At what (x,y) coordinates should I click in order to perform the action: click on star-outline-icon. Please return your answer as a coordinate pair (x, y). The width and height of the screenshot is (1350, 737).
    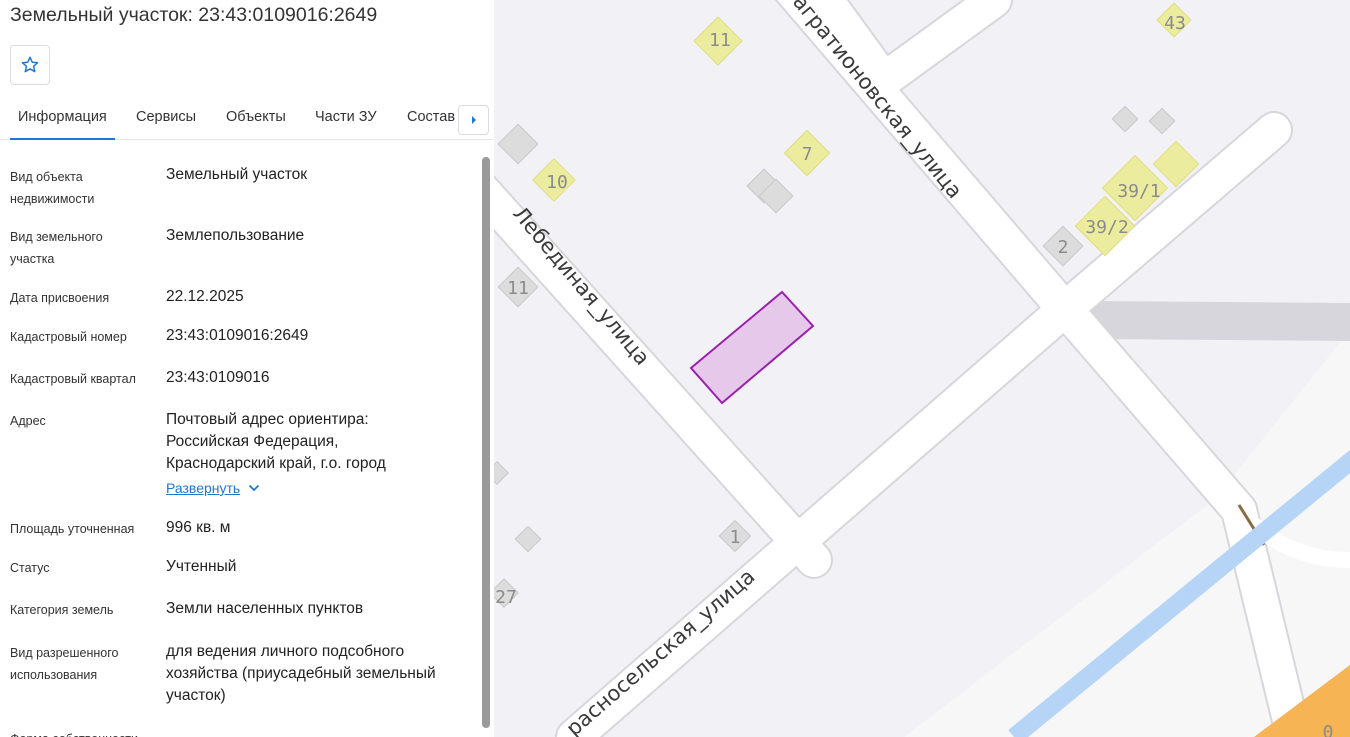
    Looking at the image, I should click on (30, 64).